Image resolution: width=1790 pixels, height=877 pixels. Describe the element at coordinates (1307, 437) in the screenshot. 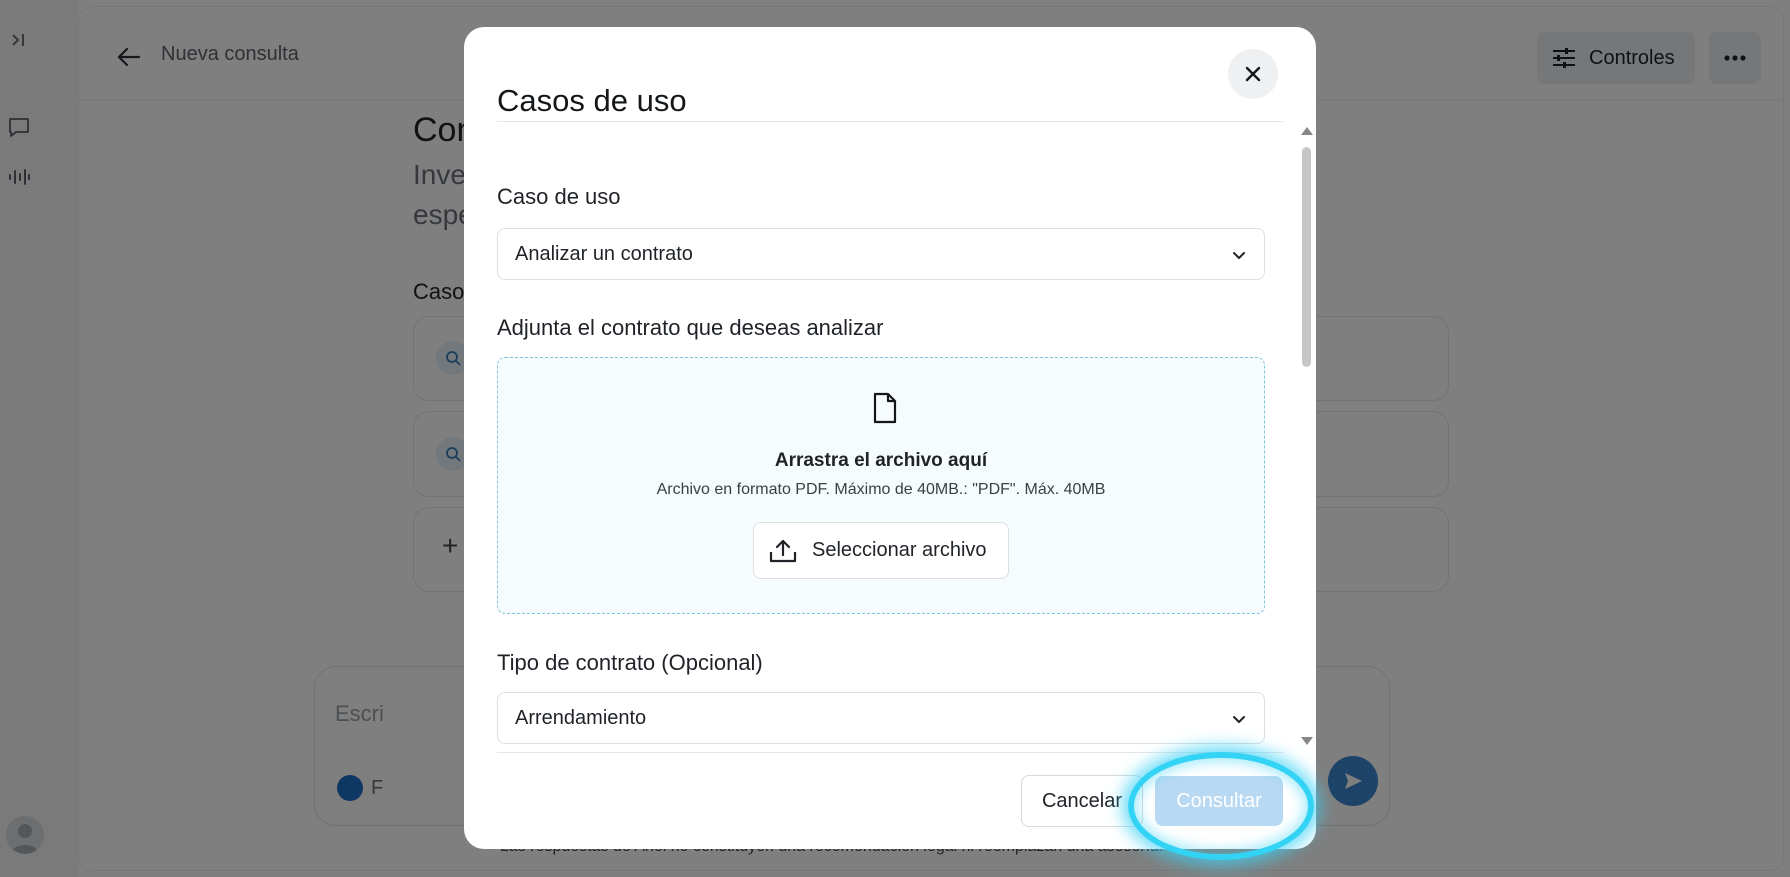

I see `modal-scrollbar` at that location.